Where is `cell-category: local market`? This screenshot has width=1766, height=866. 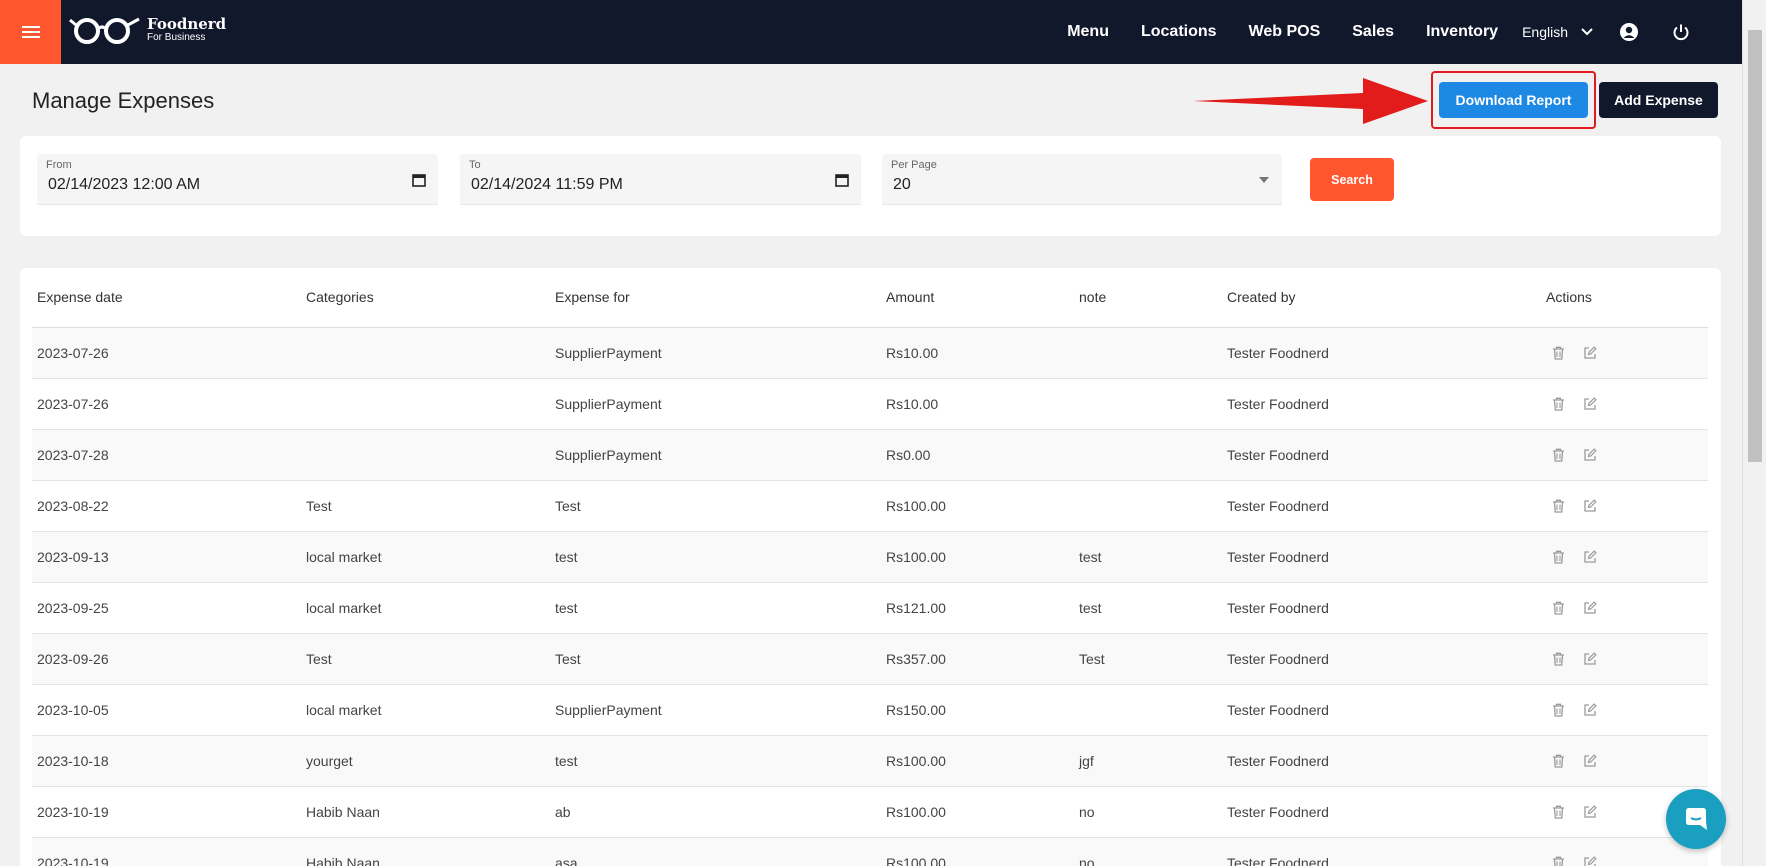
cell-category: local market is located at coordinates (425, 710).